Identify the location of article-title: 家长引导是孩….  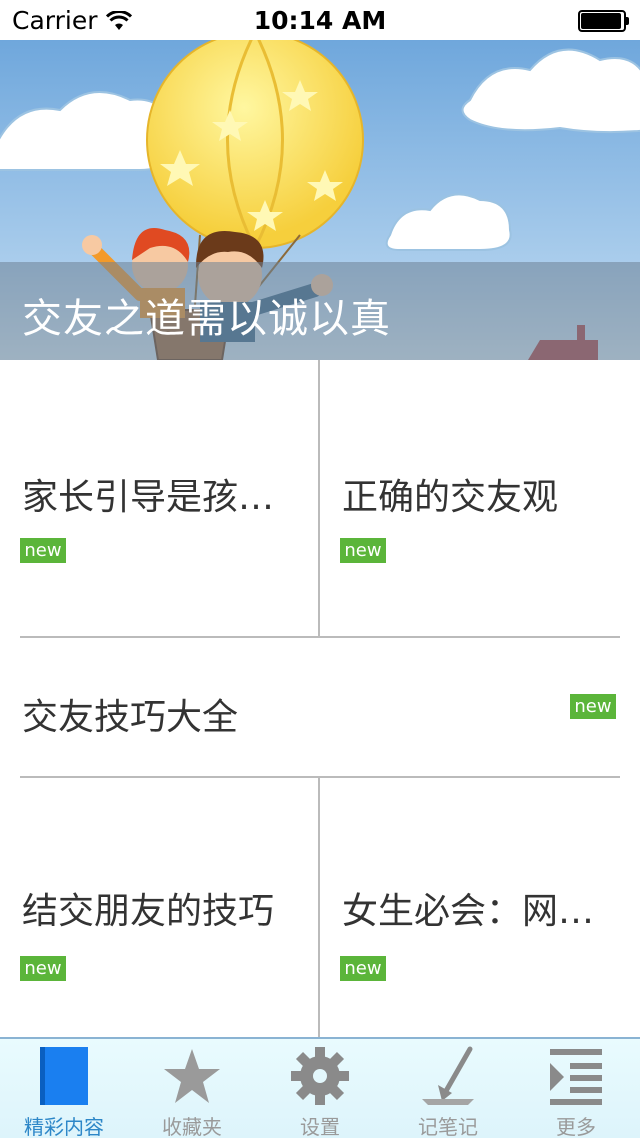
(148, 497).